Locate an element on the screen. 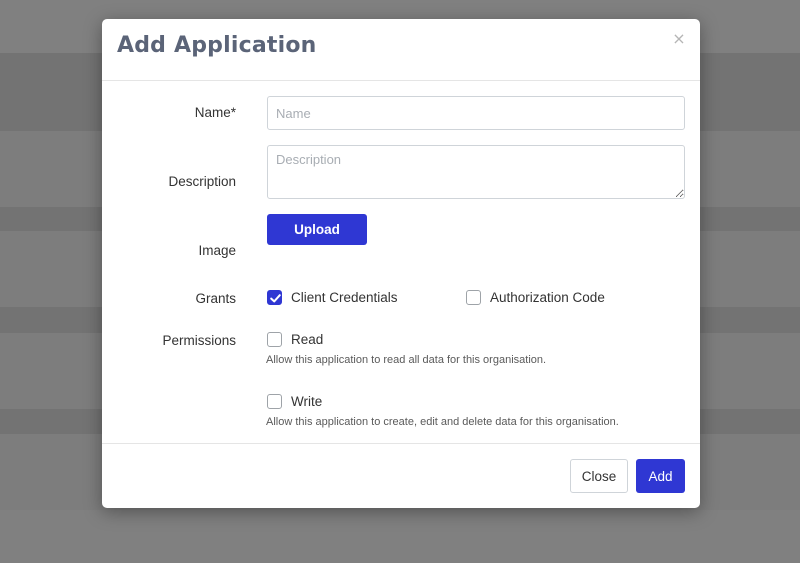 Image resolution: width=800 pixels, height=563 pixels. grant-option-label: Client Credentials is located at coordinates (344, 297).